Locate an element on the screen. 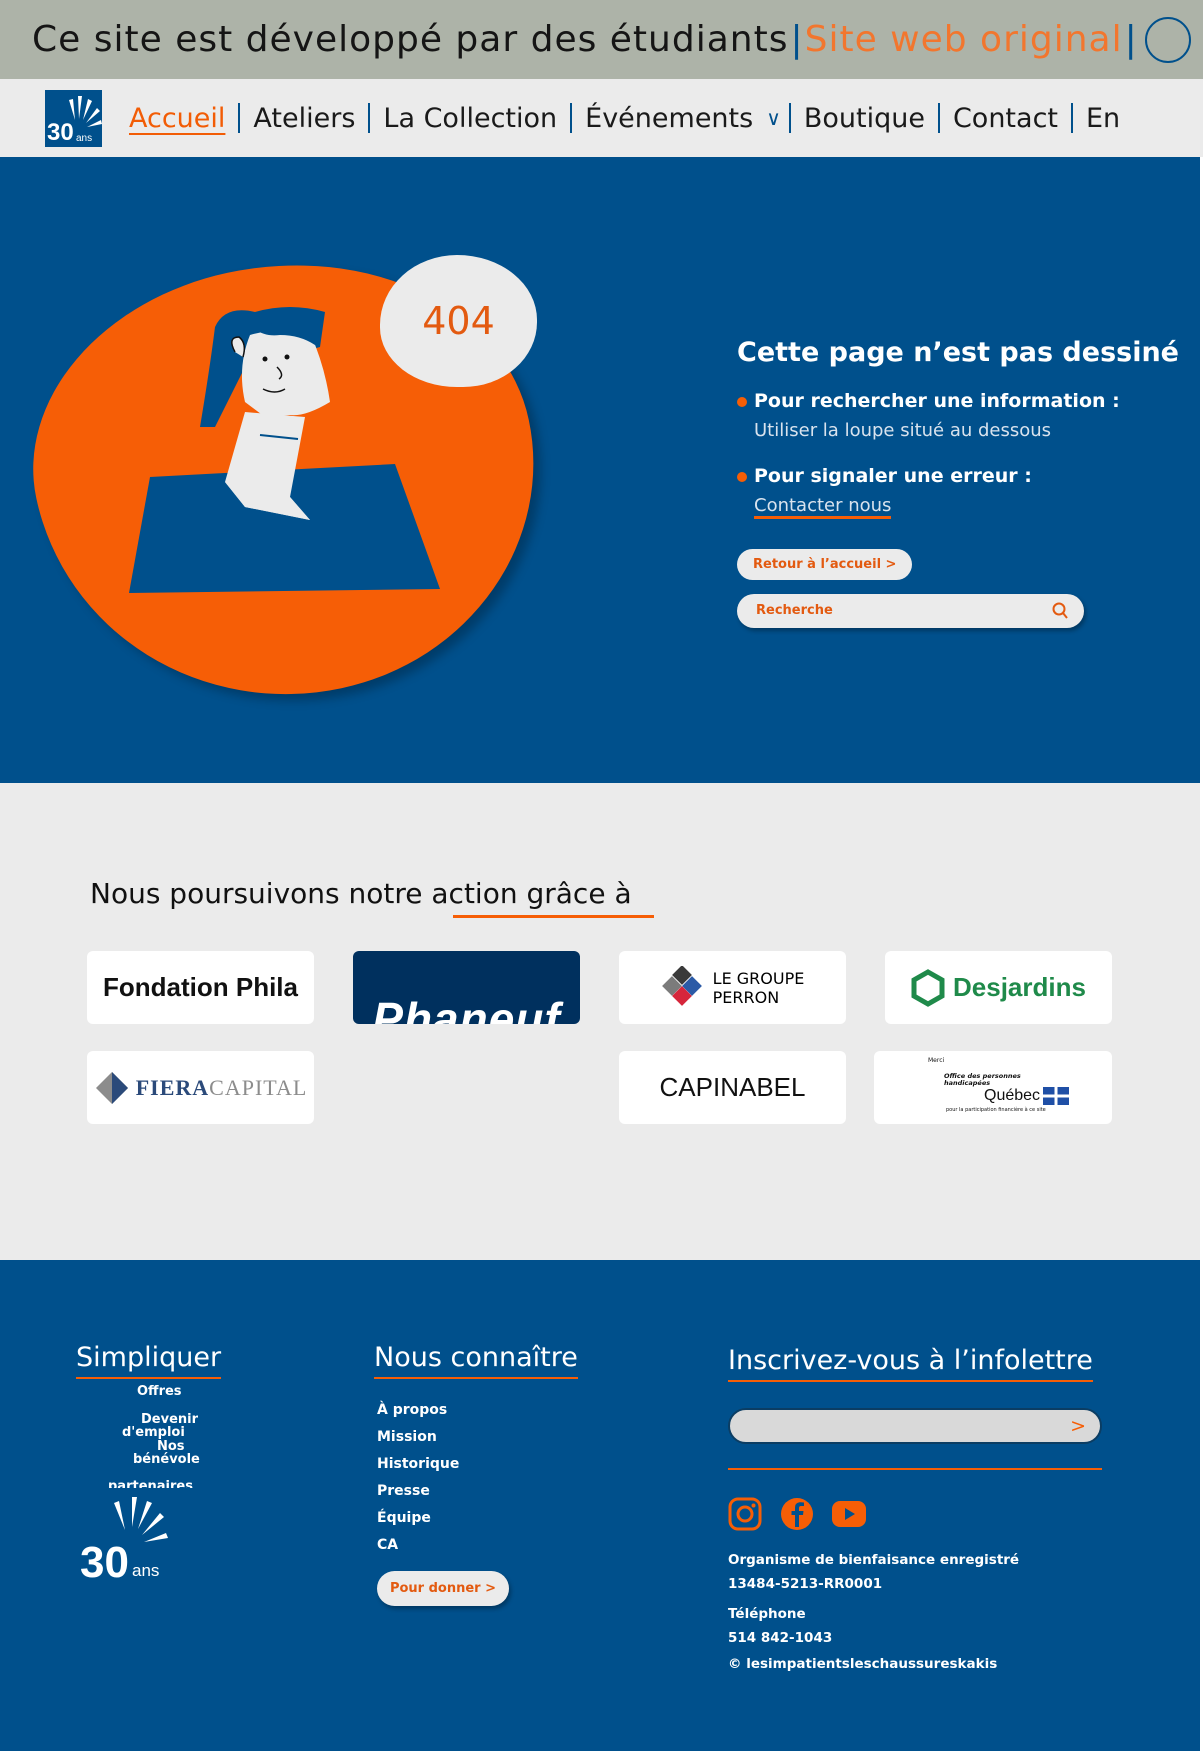 The height and width of the screenshot is (1751, 1203). footer-title-newsletter: Inscrivez-vous à l’infolettre is located at coordinates (910, 1363).